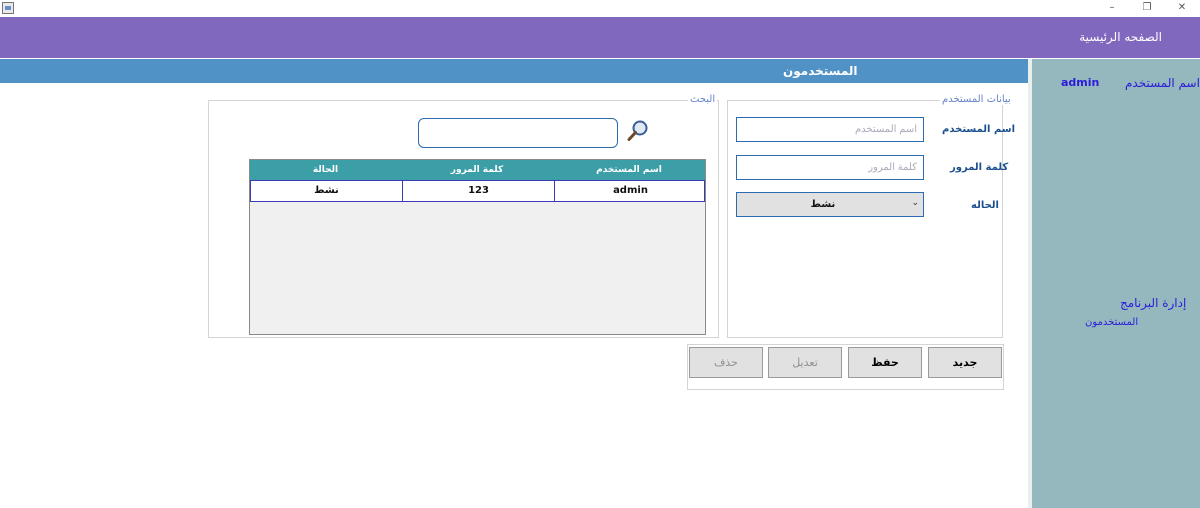 This screenshot has width=1200, height=508. I want to click on status-select: نشط ⌄, so click(830, 204).